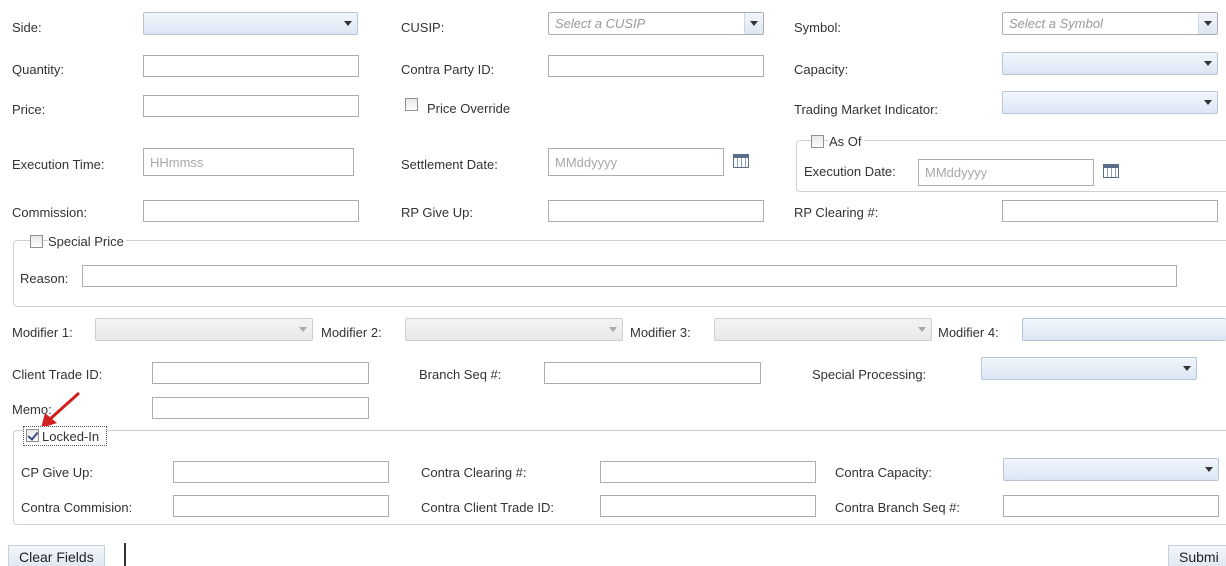 This screenshot has height=566, width=1226. I want to click on contra-client-trade-id-input, so click(708, 506).